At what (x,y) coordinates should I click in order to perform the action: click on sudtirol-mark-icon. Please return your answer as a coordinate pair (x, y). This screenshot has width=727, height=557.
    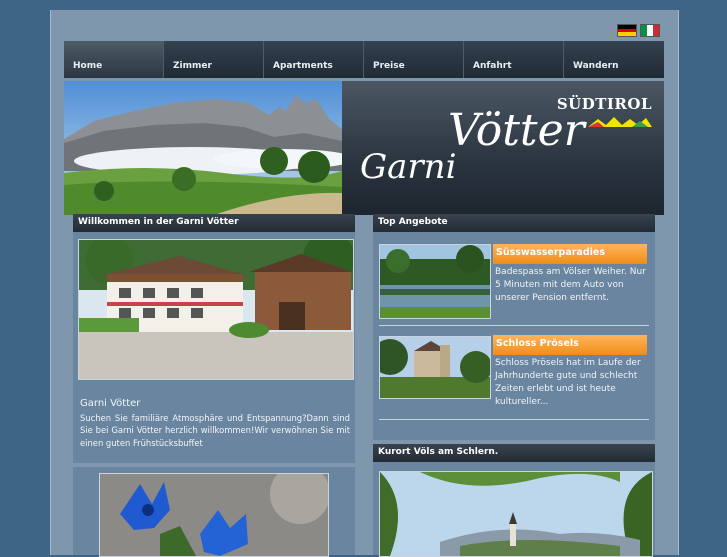
    Looking at the image, I should click on (620, 122).